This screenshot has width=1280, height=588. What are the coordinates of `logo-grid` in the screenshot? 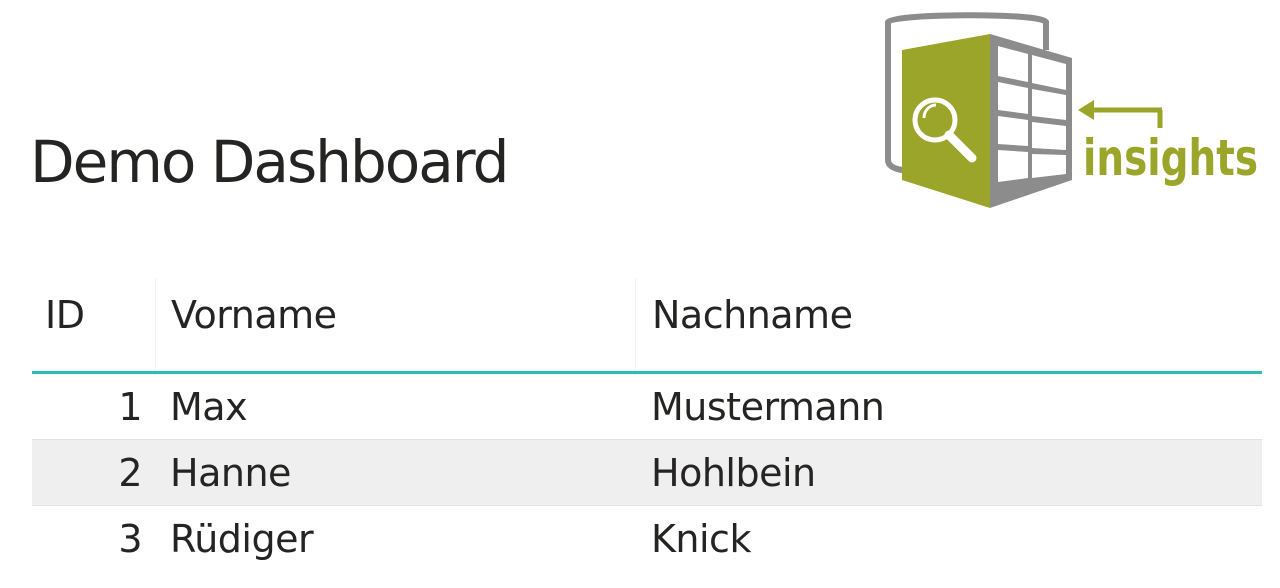 It's located at (1031, 121).